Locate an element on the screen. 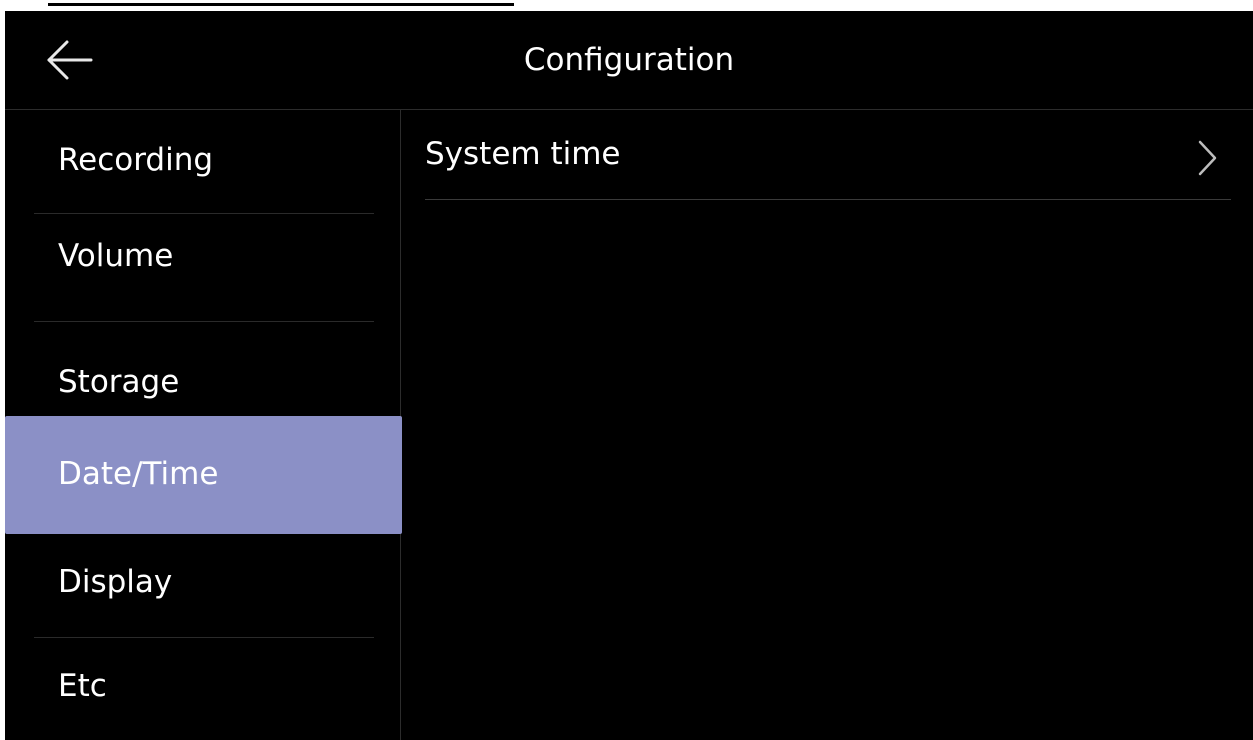 Image resolution: width=1253 pixels, height=740 pixels. page-title: Configuration is located at coordinates (629, 60).